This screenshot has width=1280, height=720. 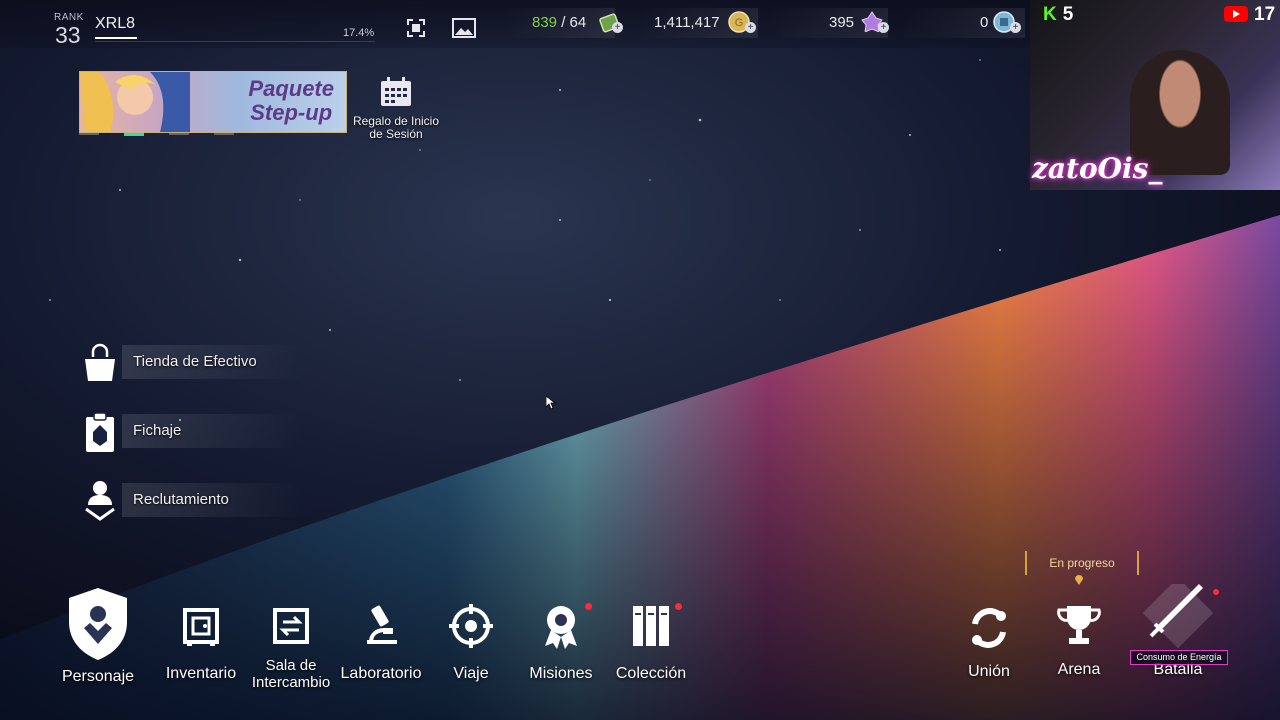 What do you see at coordinates (1265, 14) in the screenshot?
I see `youtube-viewers: 17` at bounding box center [1265, 14].